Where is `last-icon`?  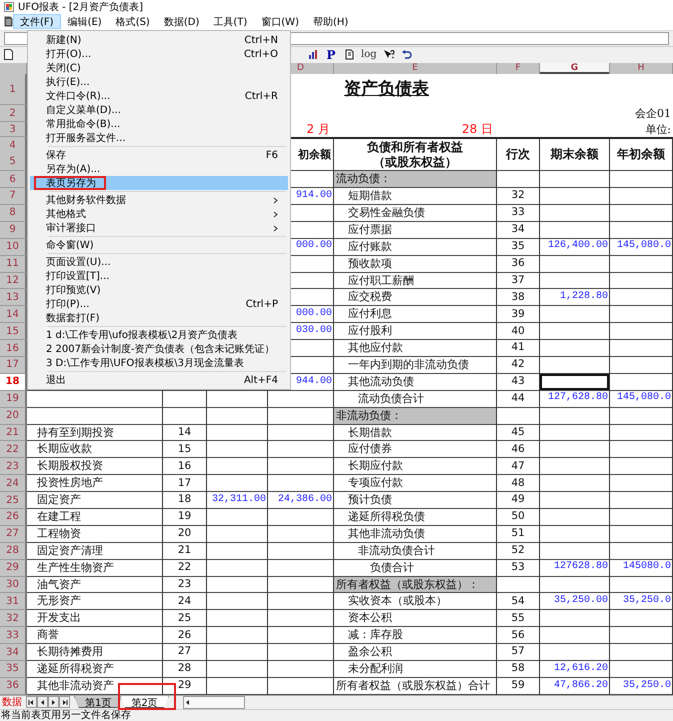 last-icon is located at coordinates (64, 702).